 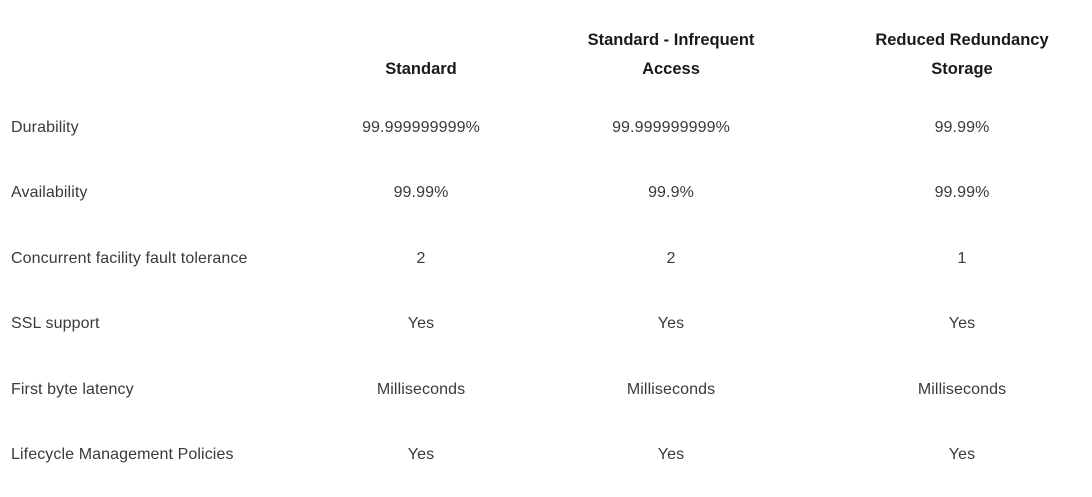 I want to click on cell-standard-infrequent-access: 2, so click(x=701, y=259).